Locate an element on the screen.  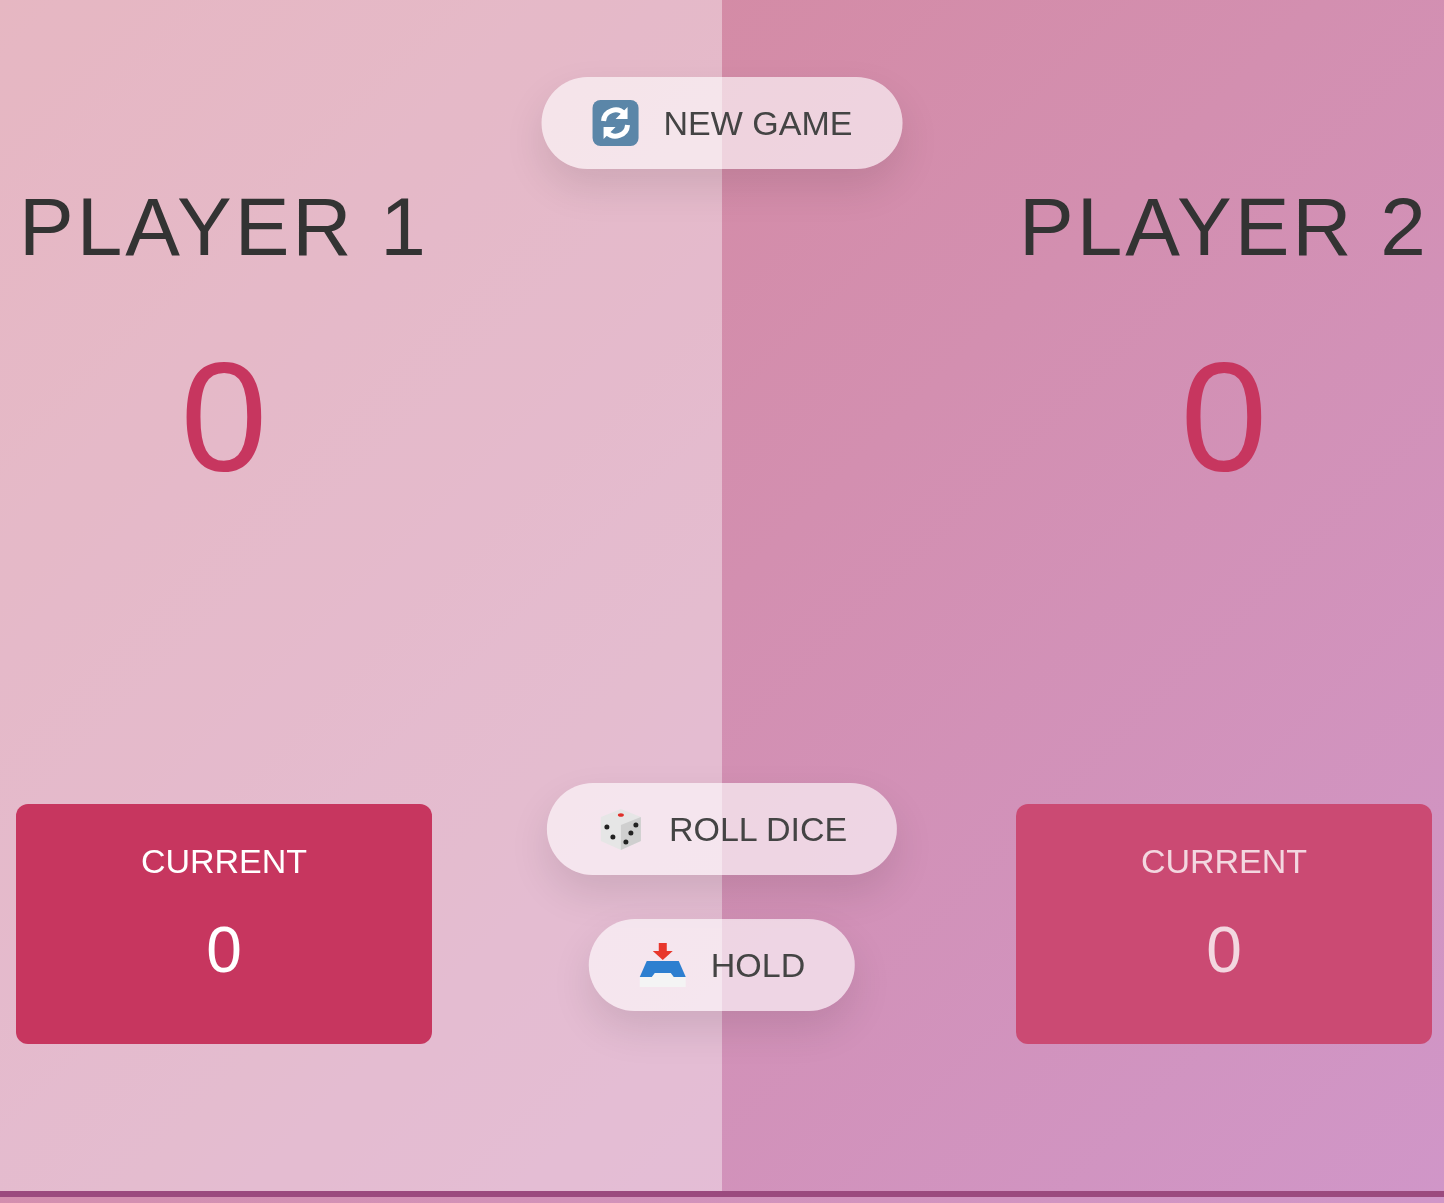
player-name: PLAYER 1 is located at coordinates (224, 227).